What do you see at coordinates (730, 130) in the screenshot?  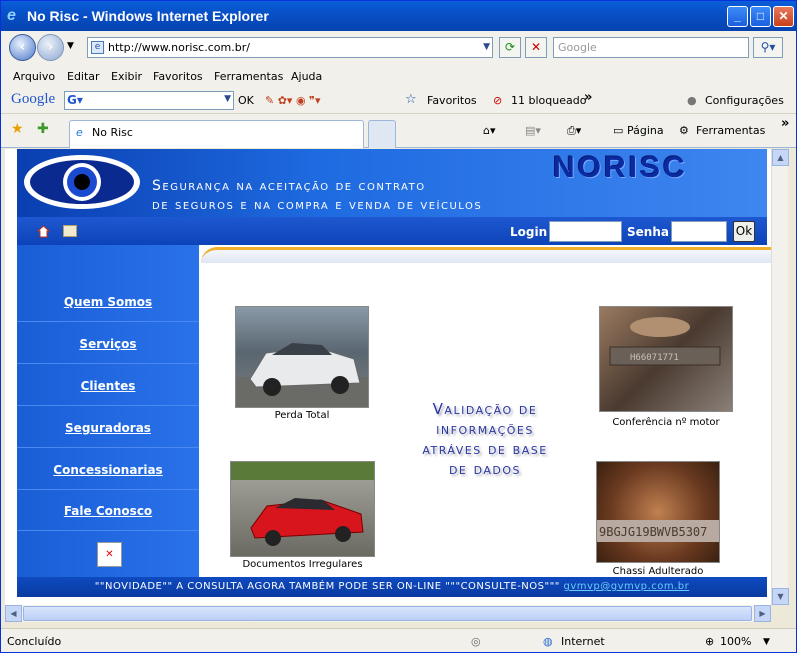 I see `tools-menu-button: Ferramentas` at bounding box center [730, 130].